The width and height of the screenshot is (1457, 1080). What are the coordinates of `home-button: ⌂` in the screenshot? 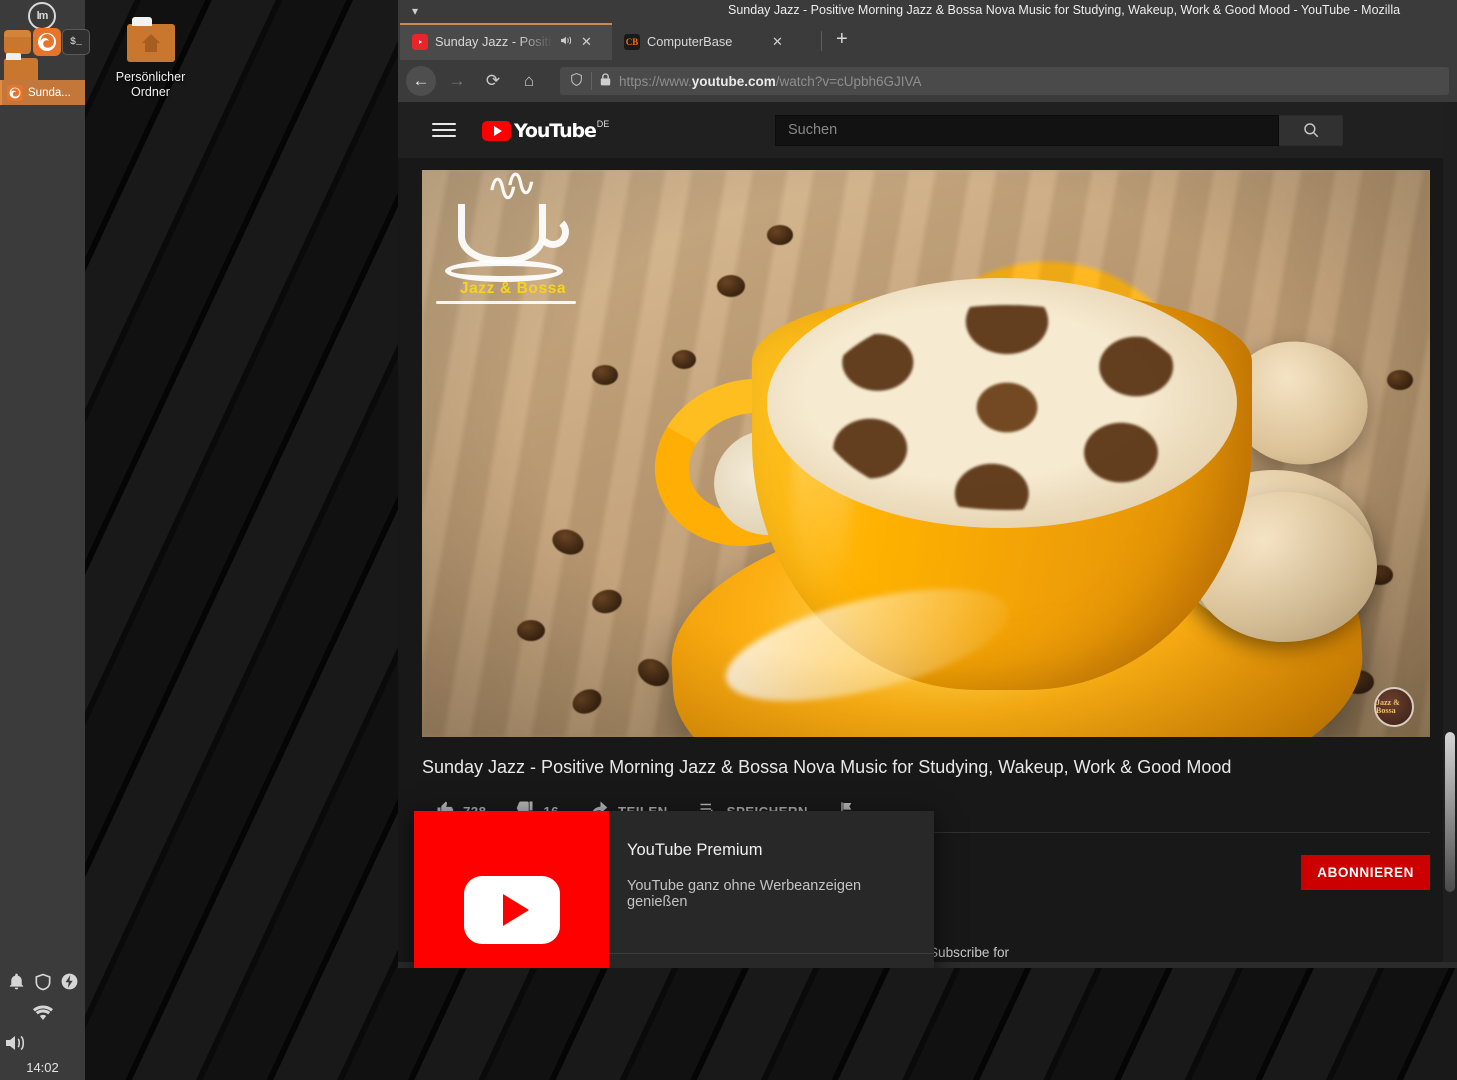 It's located at (529, 81).